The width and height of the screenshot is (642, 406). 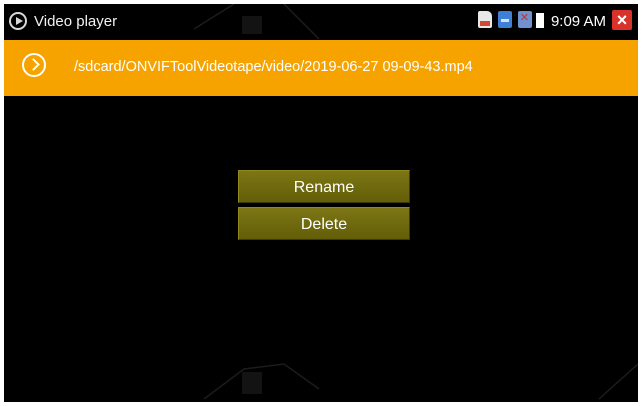 What do you see at coordinates (525, 18) in the screenshot?
I see `image-error-icon` at bounding box center [525, 18].